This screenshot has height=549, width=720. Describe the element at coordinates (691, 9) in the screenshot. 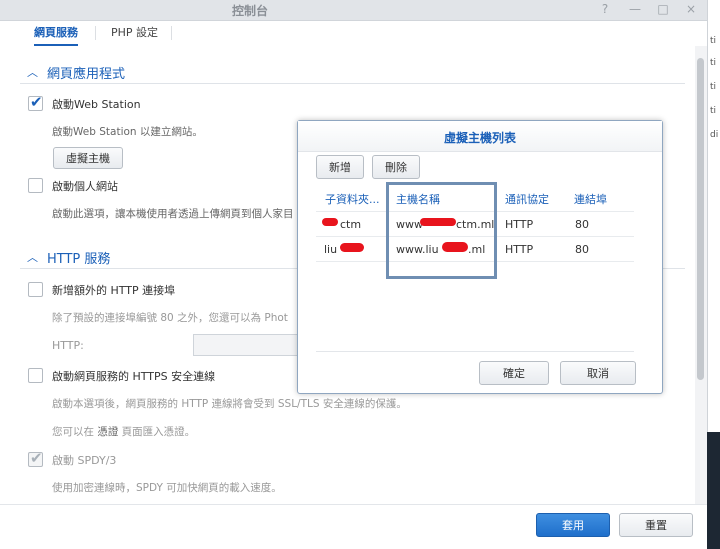

I see `close-icon: ×` at that location.